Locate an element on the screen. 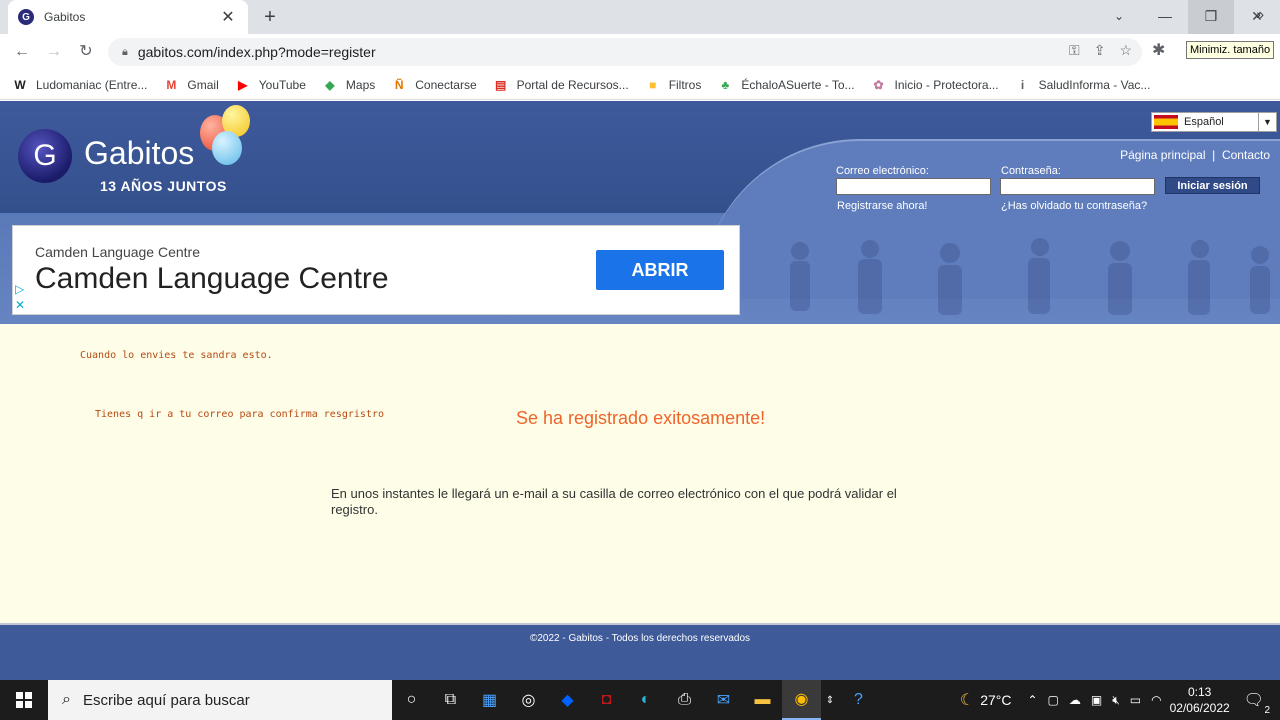  bookmark-label: Filtros is located at coordinates (685, 84).